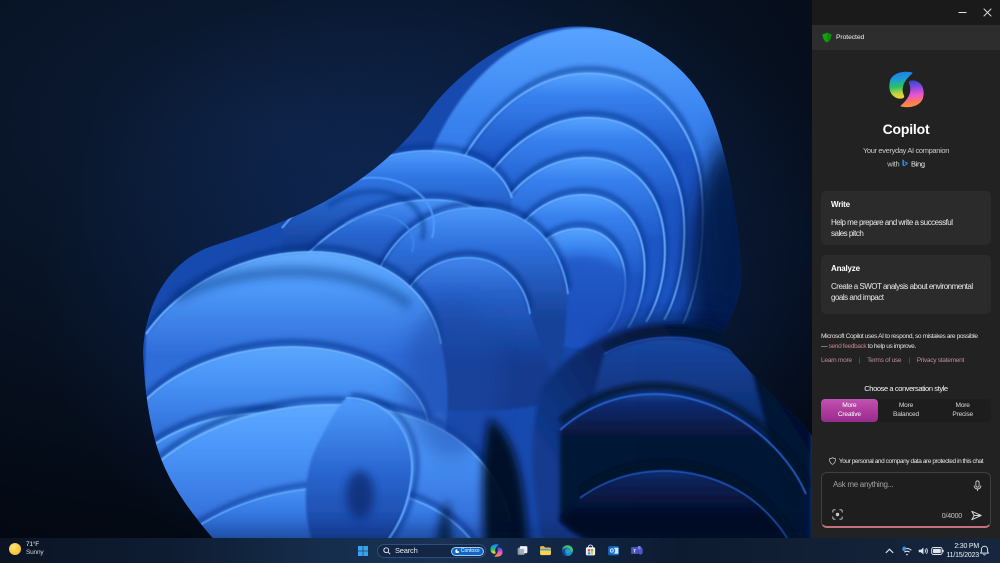  What do you see at coordinates (634, 551) in the screenshot?
I see `svg-text: T` at bounding box center [634, 551].